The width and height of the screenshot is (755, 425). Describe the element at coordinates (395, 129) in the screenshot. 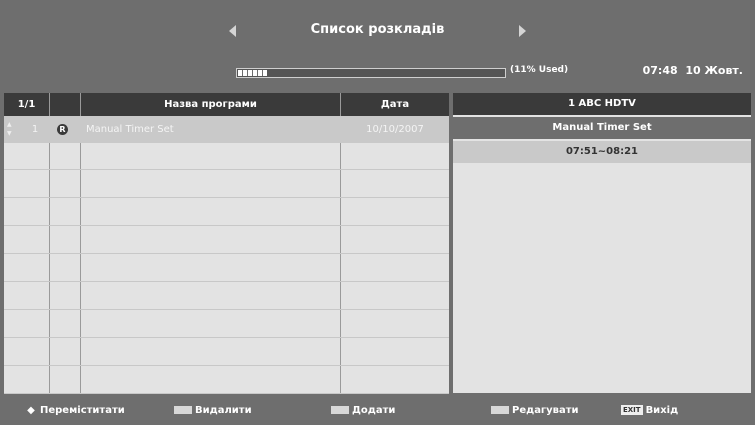

I see `row-date: 10/10/2007` at that location.